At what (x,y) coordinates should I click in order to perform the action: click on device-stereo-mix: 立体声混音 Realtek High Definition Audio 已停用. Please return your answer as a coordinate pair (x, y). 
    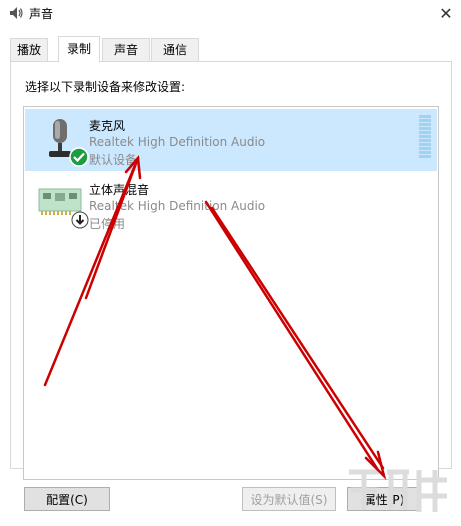
    Looking at the image, I should click on (231, 204).